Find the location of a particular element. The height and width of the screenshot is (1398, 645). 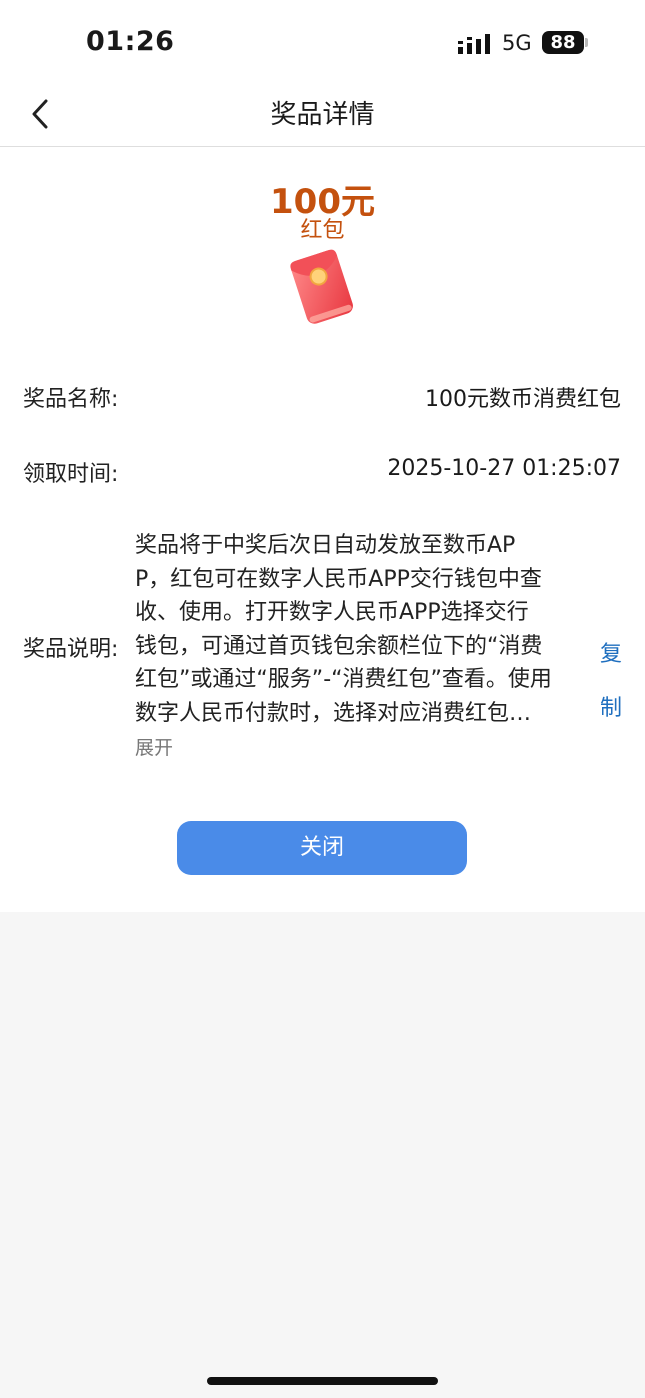

description-line: 奖品将于中奖后次日自动发放至数币AP is located at coordinates (325, 545).